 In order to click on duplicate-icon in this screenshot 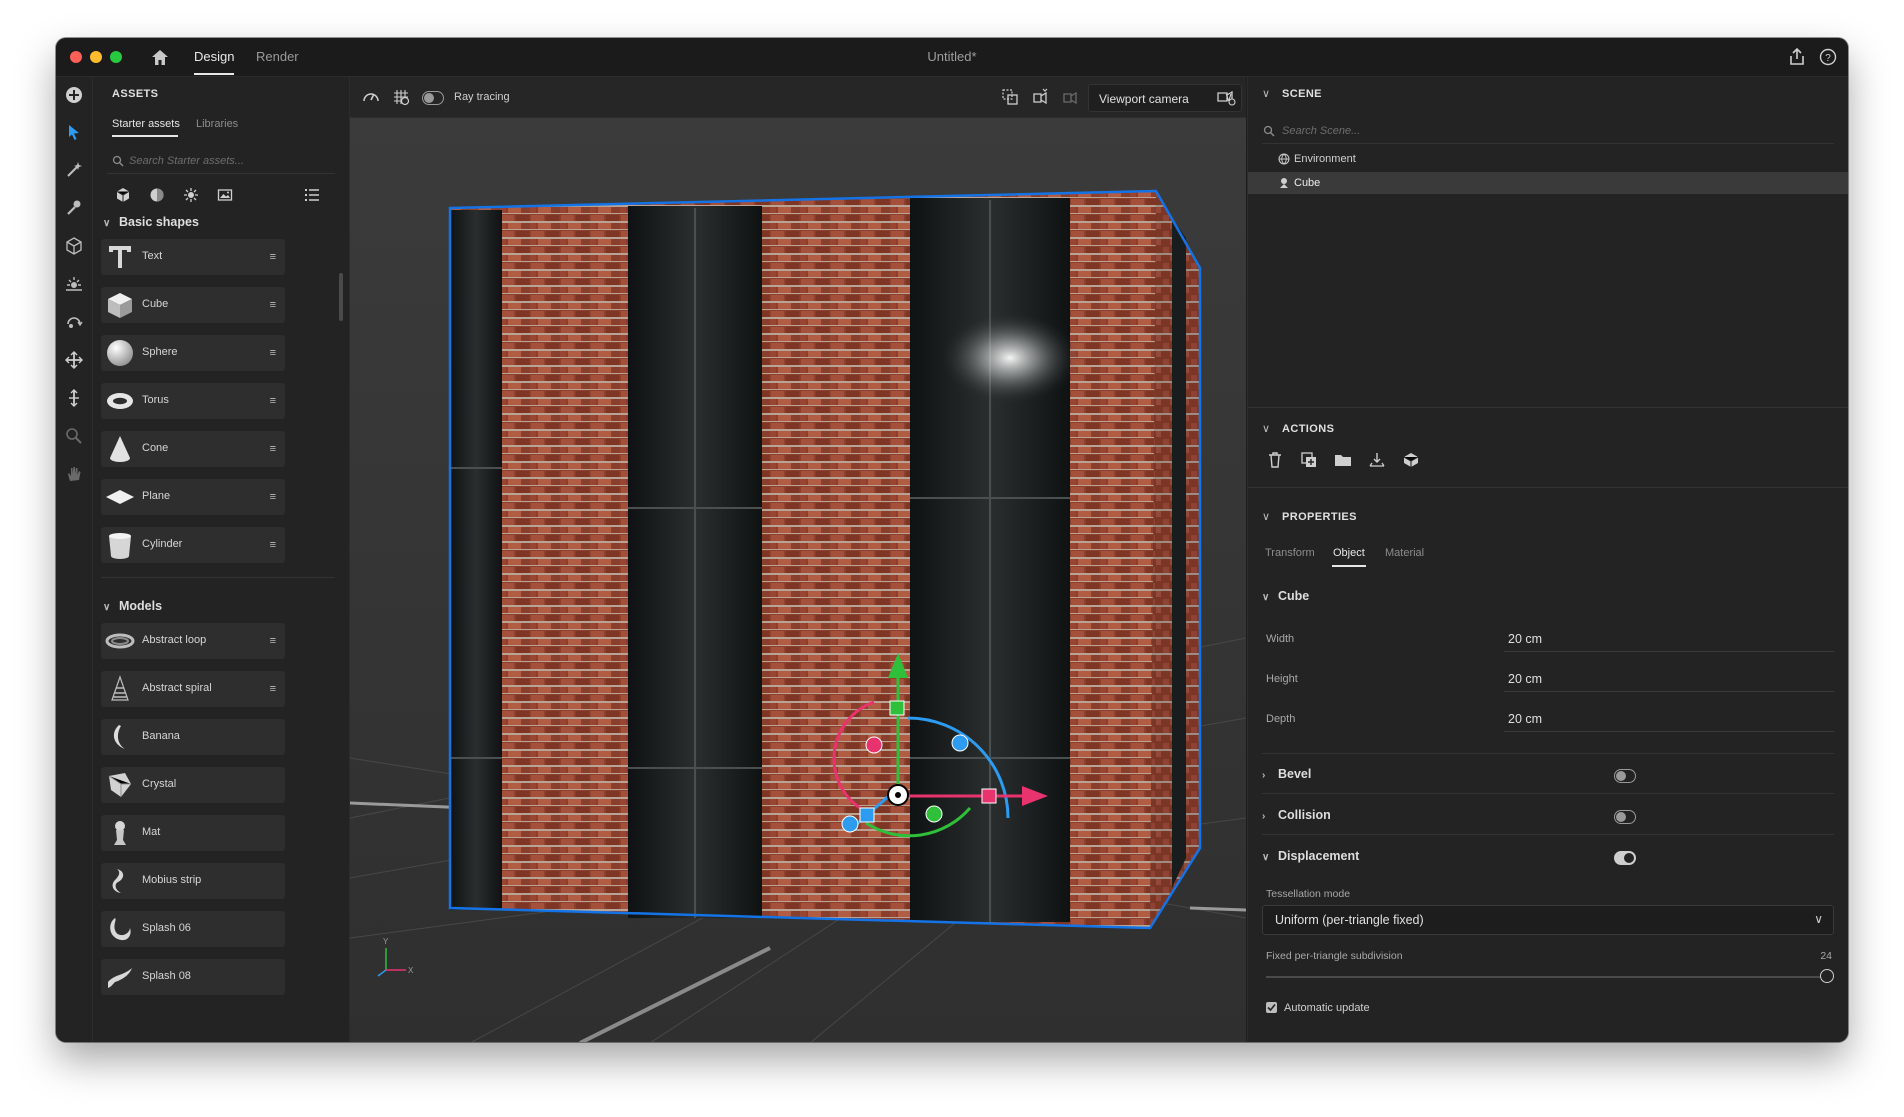, I will do `click(1309, 460)`.